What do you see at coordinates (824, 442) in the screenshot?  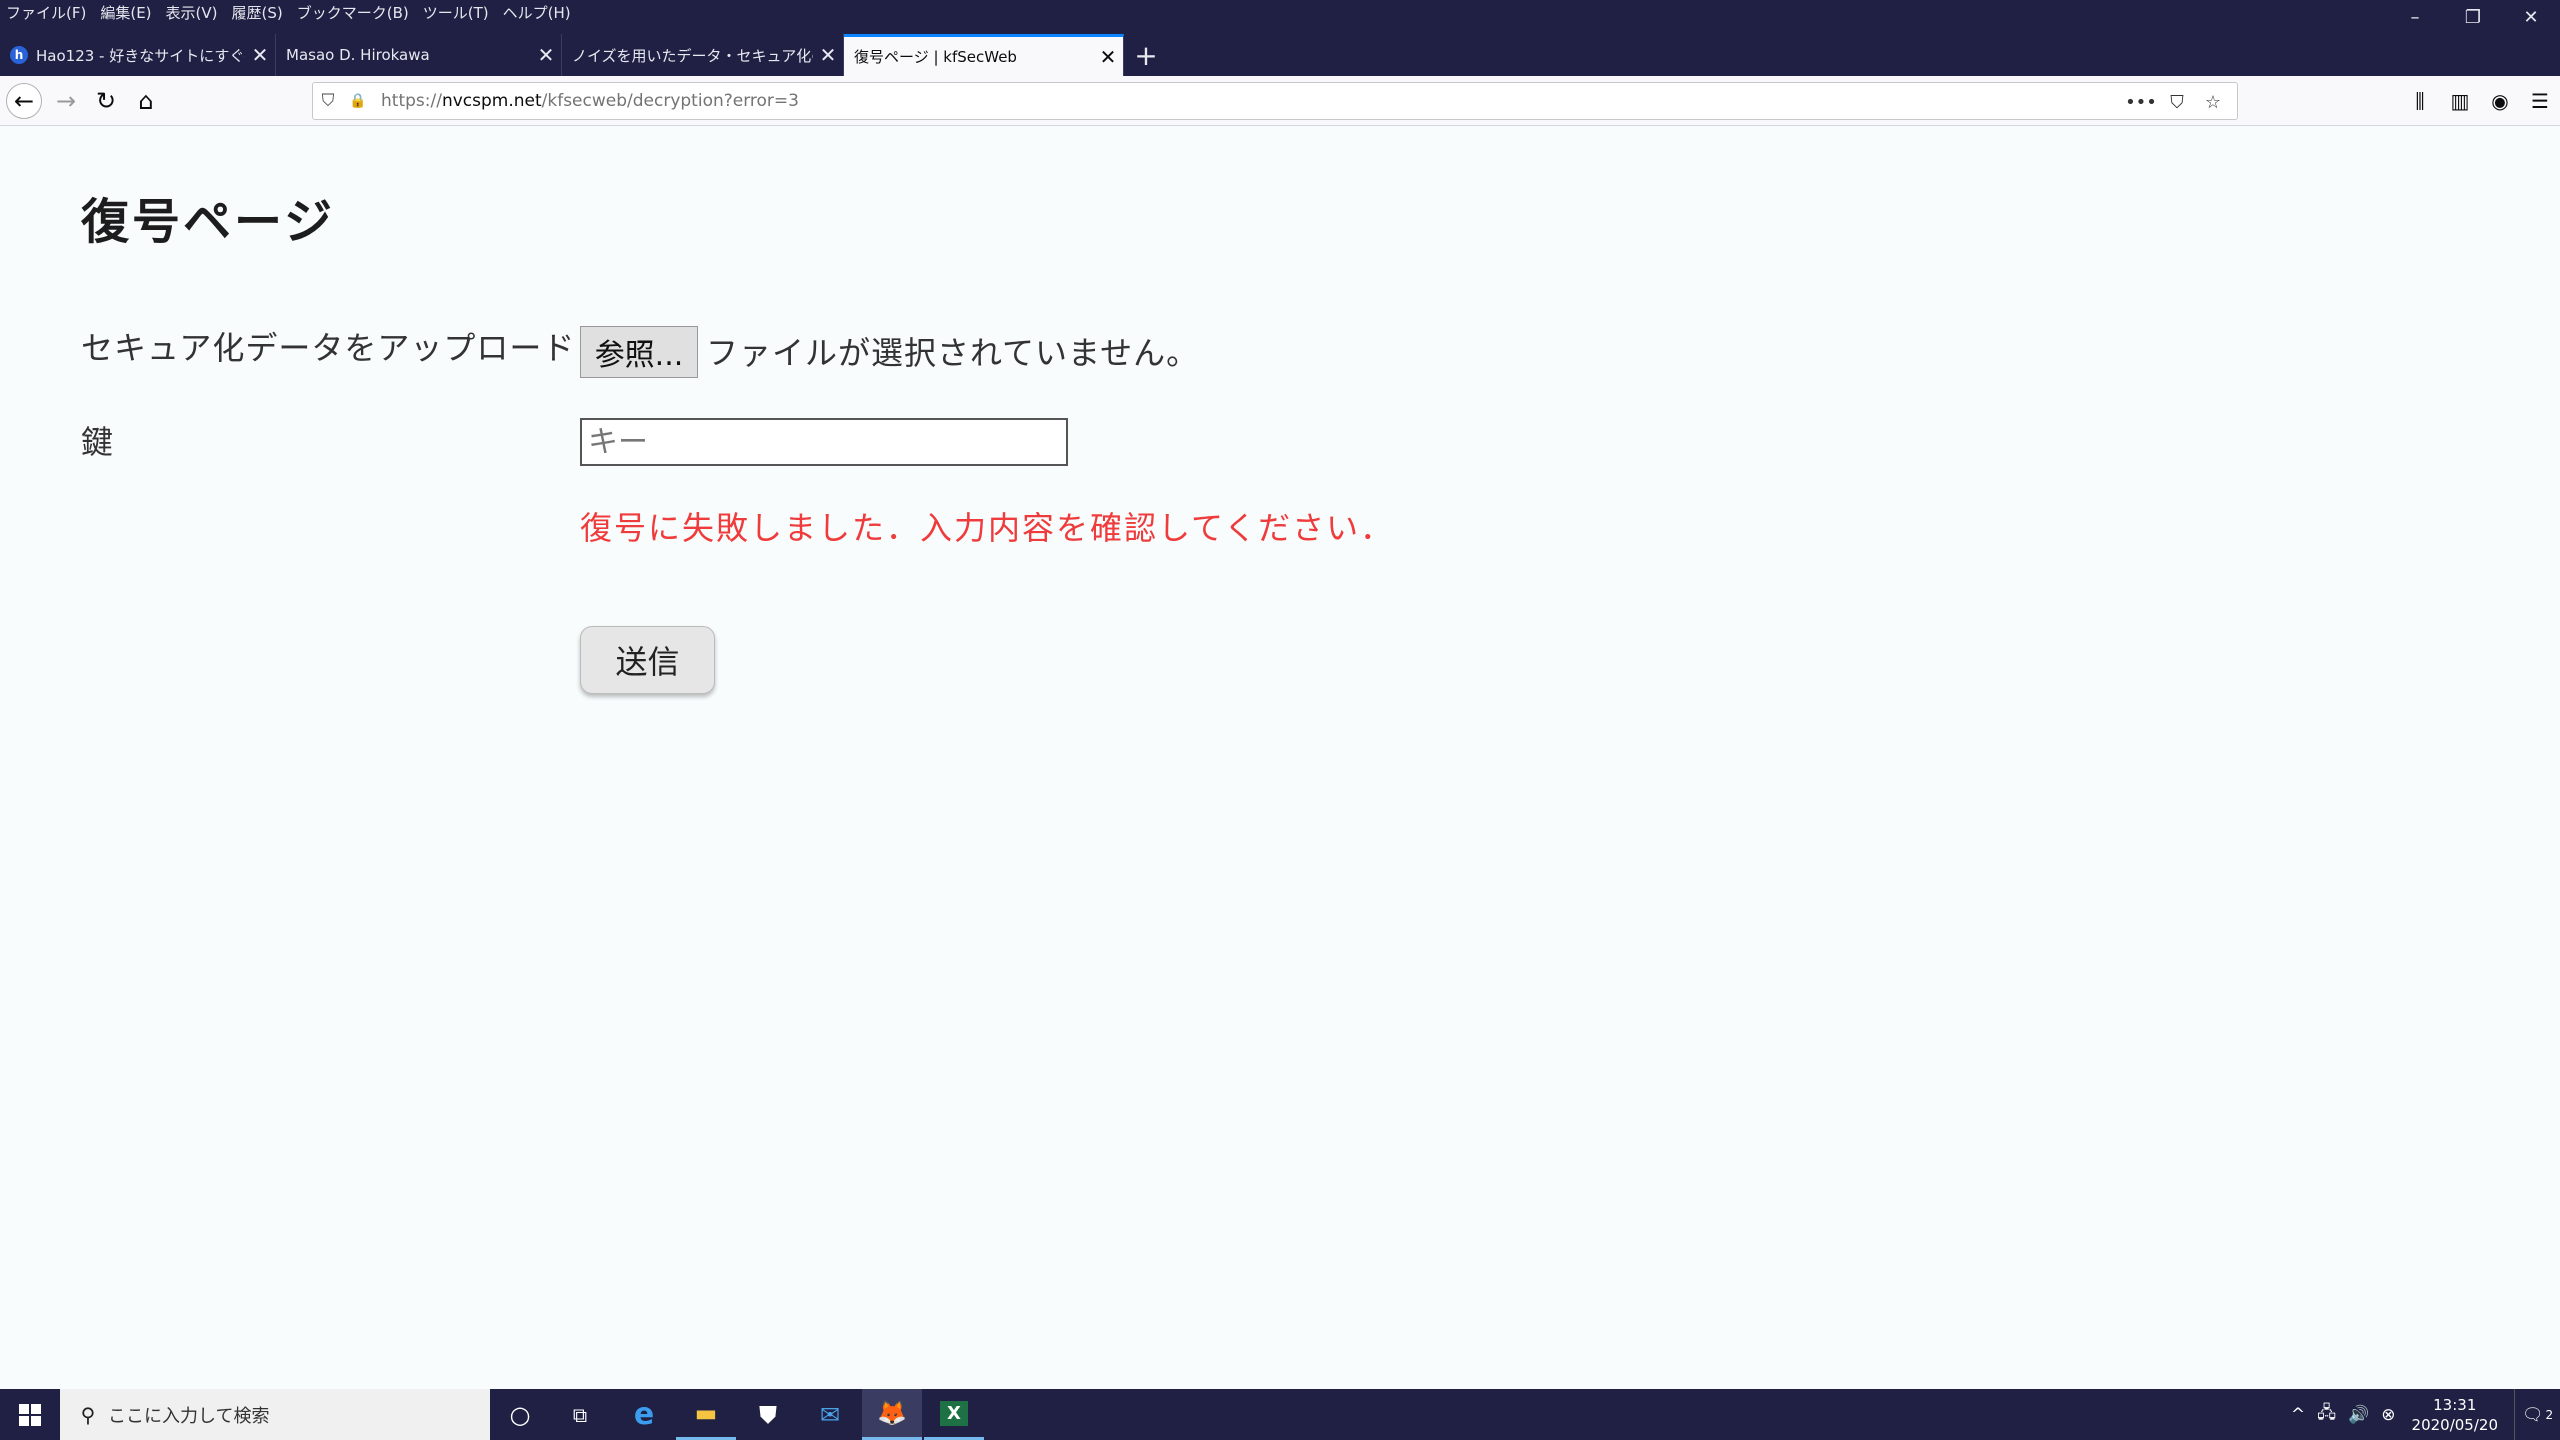 I see `key-input` at bounding box center [824, 442].